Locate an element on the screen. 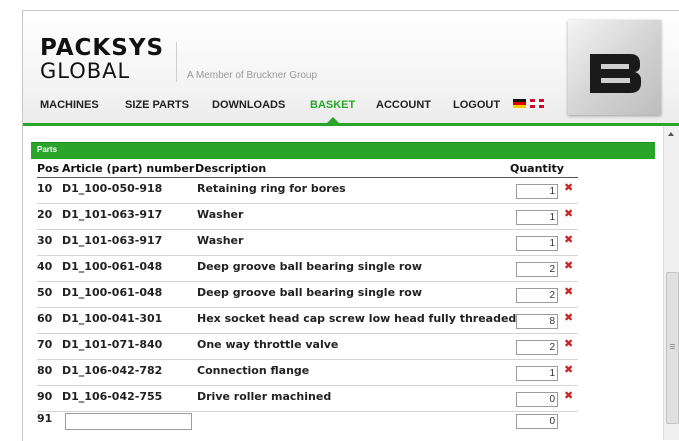 The height and width of the screenshot is (441, 679). column-header-quantity: Quantity is located at coordinates (537, 168).